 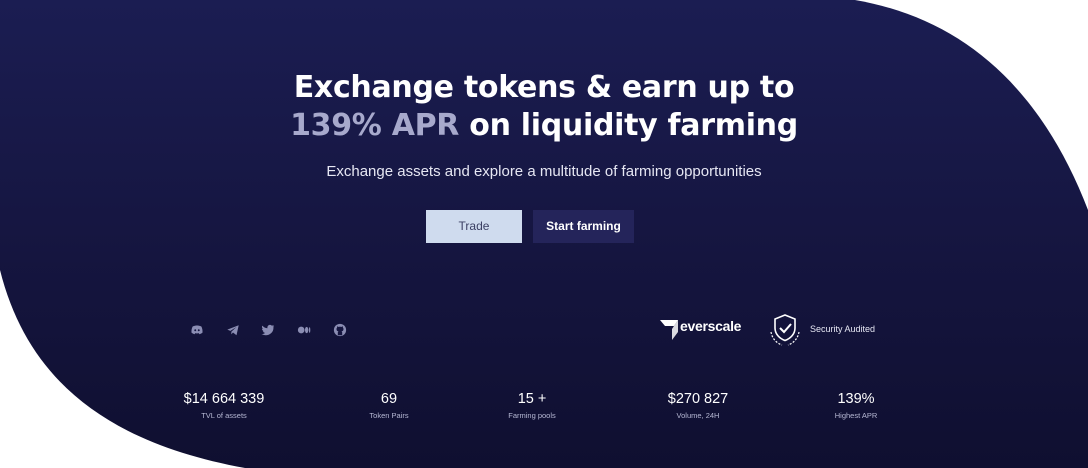 I want to click on stat-tvl: $14 664 339 TVL of assets, so click(x=224, y=405).